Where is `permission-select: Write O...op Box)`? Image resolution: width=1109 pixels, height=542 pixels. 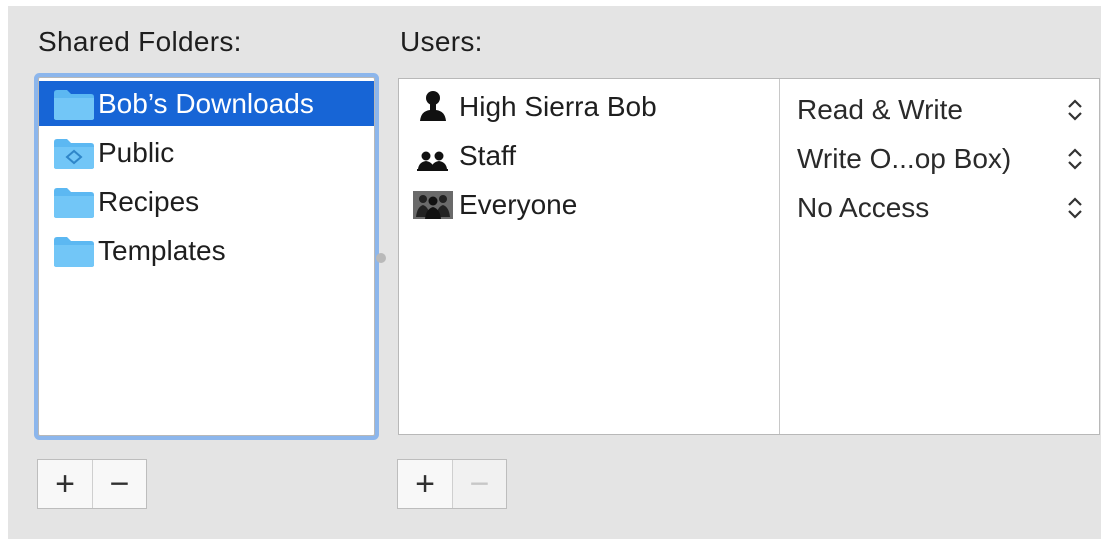 permission-select: Write O...op Box) is located at coordinates (940, 158).